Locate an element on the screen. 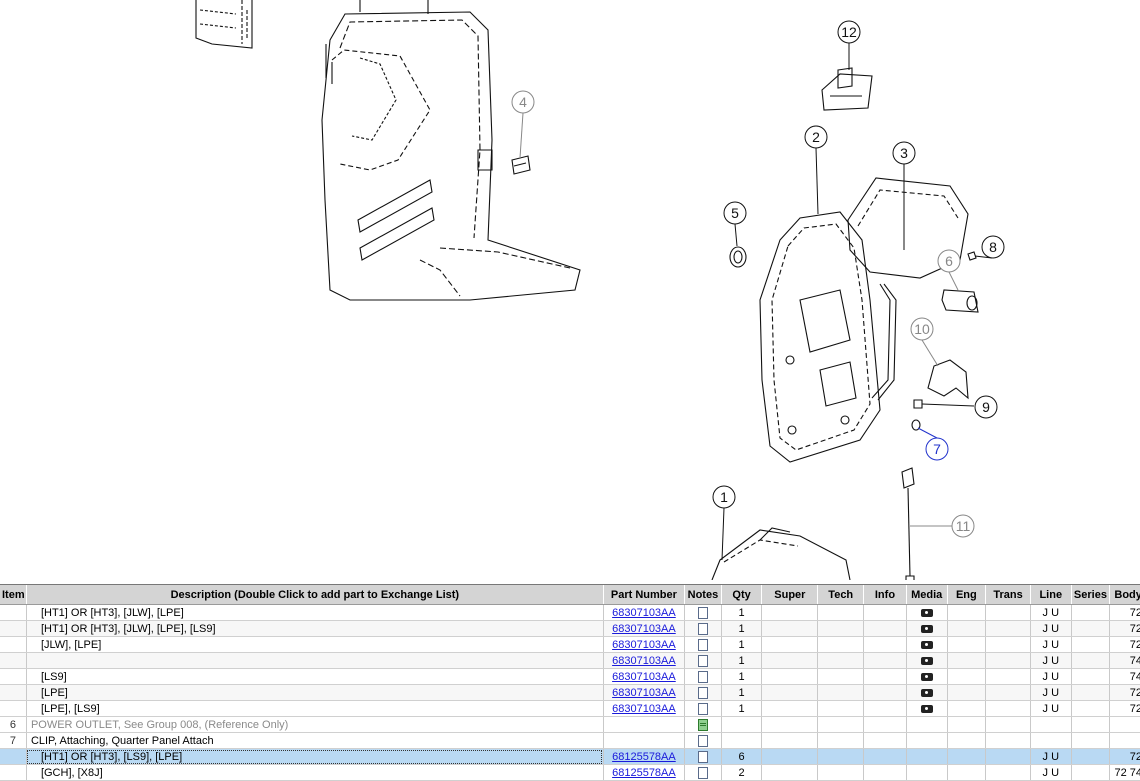 The image size is (1140, 781). table-row: [LPE], [LS9] 68307103AA 1 J U 72 is located at coordinates (570, 708).